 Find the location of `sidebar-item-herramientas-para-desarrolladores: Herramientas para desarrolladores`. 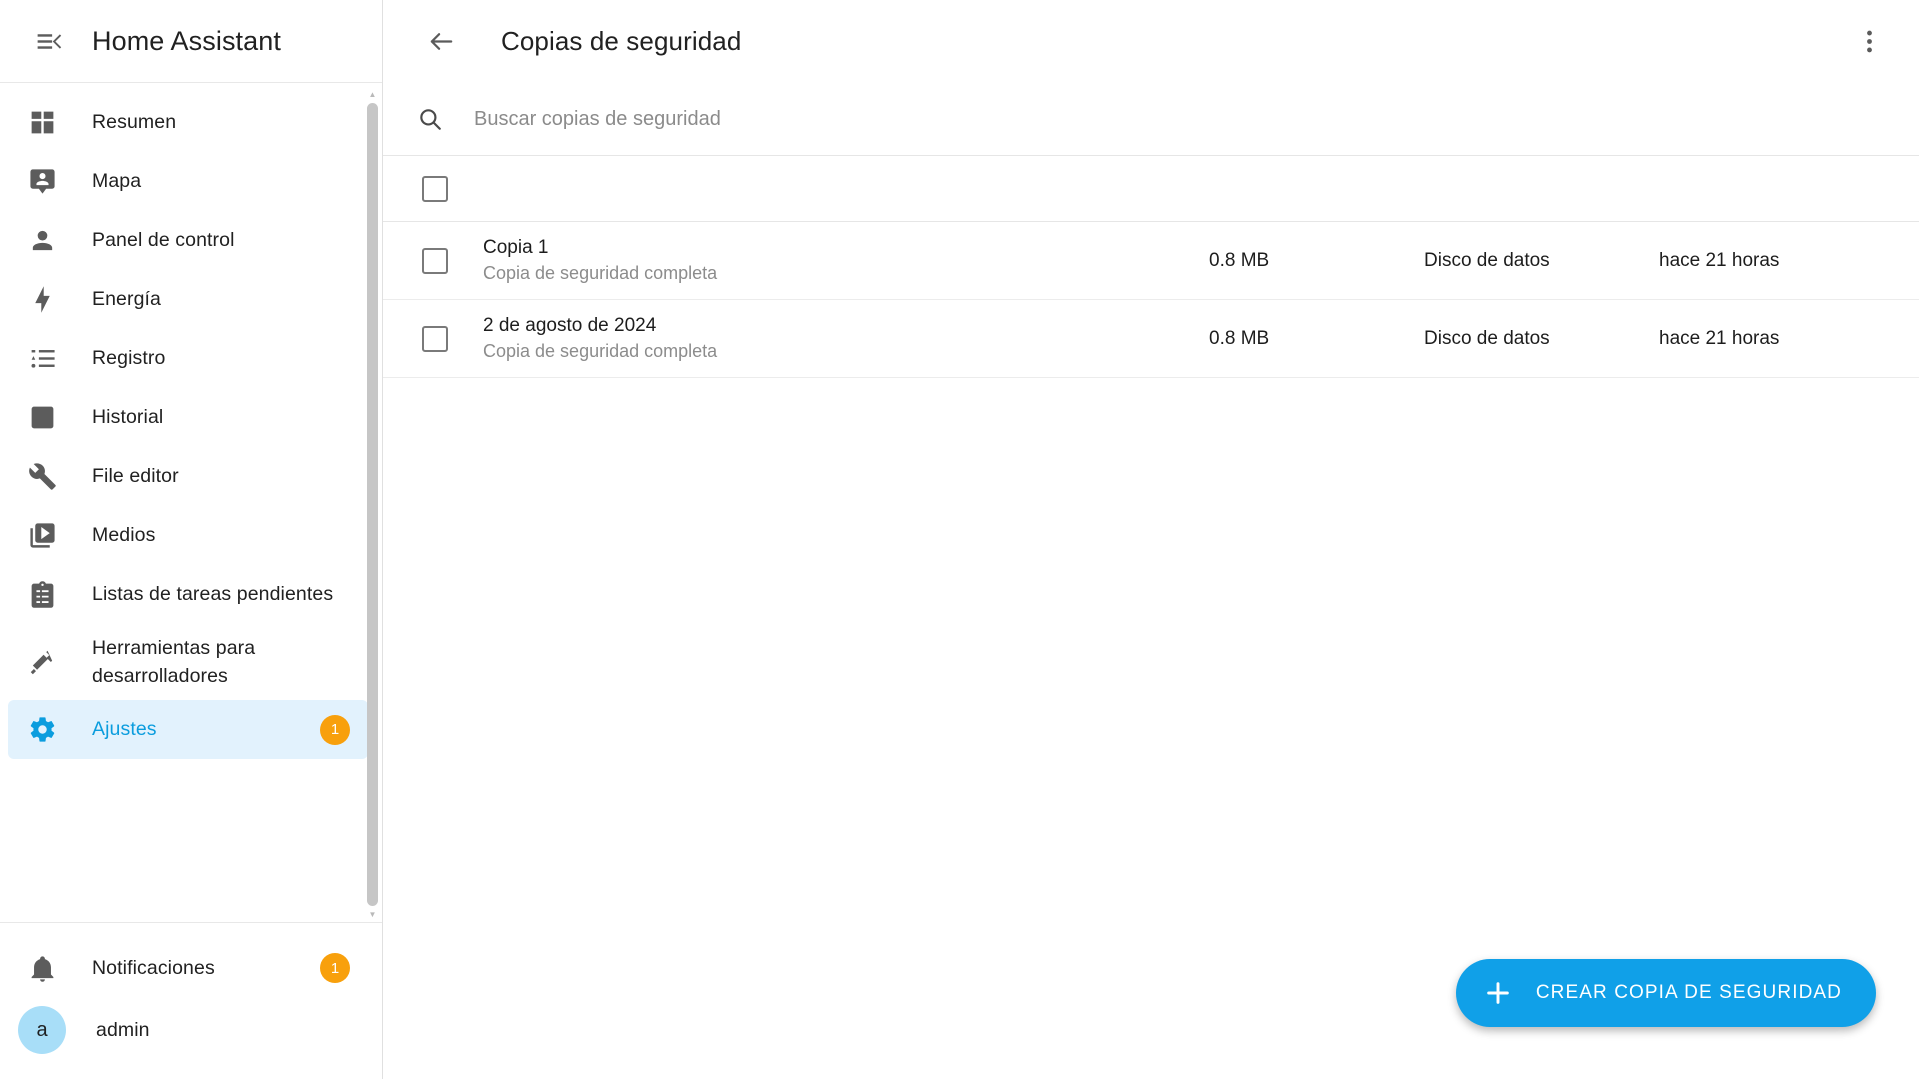

sidebar-item-herramientas-para-desarrolladores: Herramientas para desarrolladores is located at coordinates (188, 662).